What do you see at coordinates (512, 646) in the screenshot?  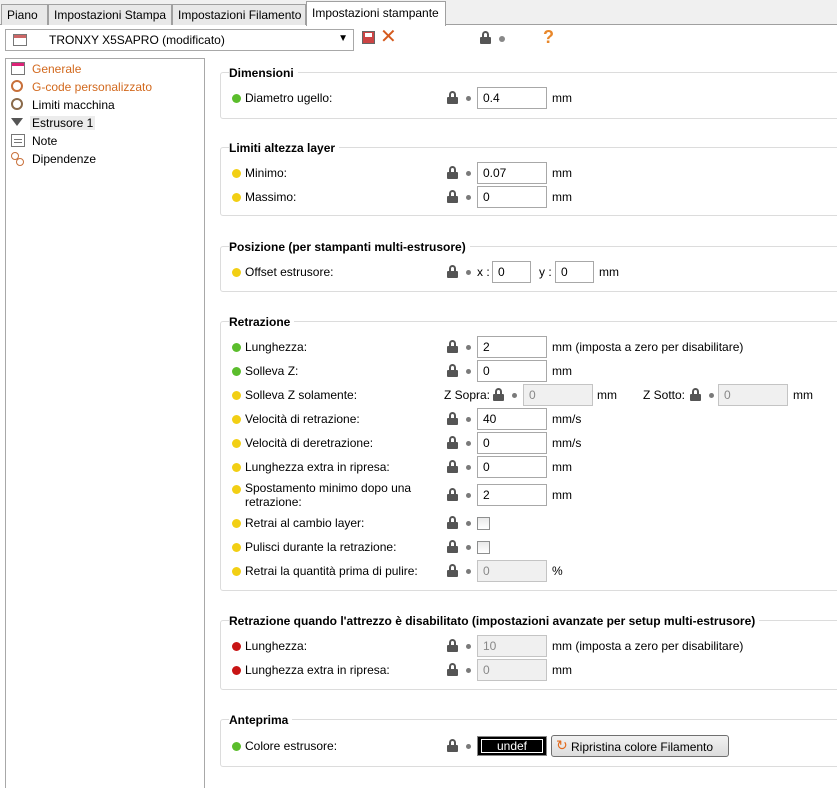 I see `toolchange-length-field: 10` at bounding box center [512, 646].